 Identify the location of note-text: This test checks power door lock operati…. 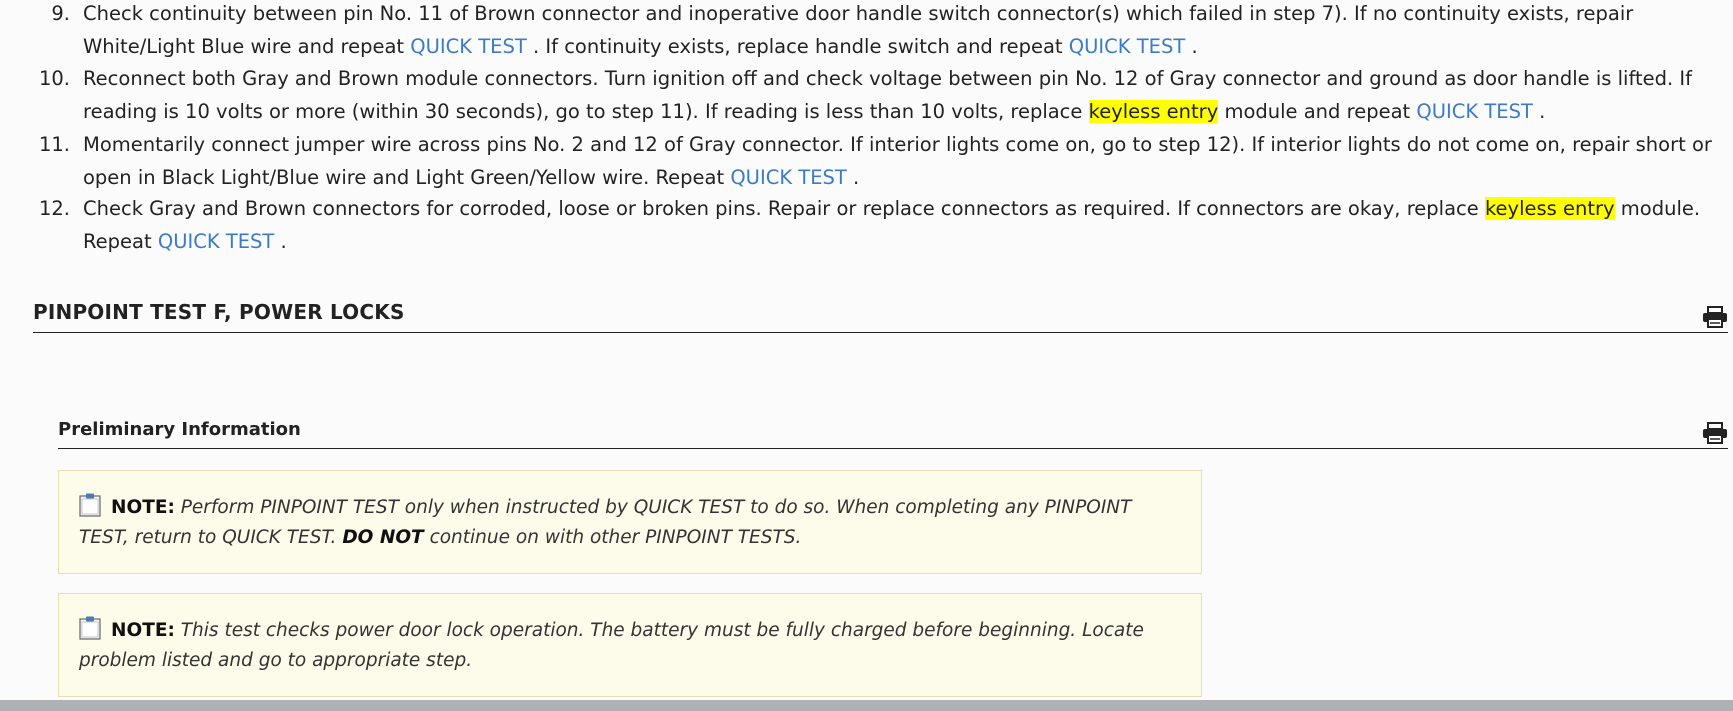
(611, 645).